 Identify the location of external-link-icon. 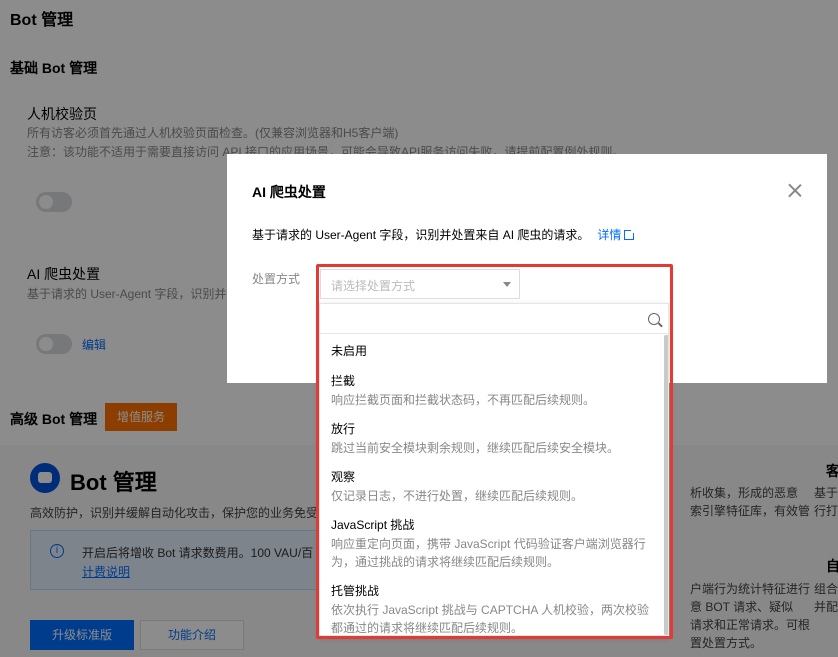
(630, 234).